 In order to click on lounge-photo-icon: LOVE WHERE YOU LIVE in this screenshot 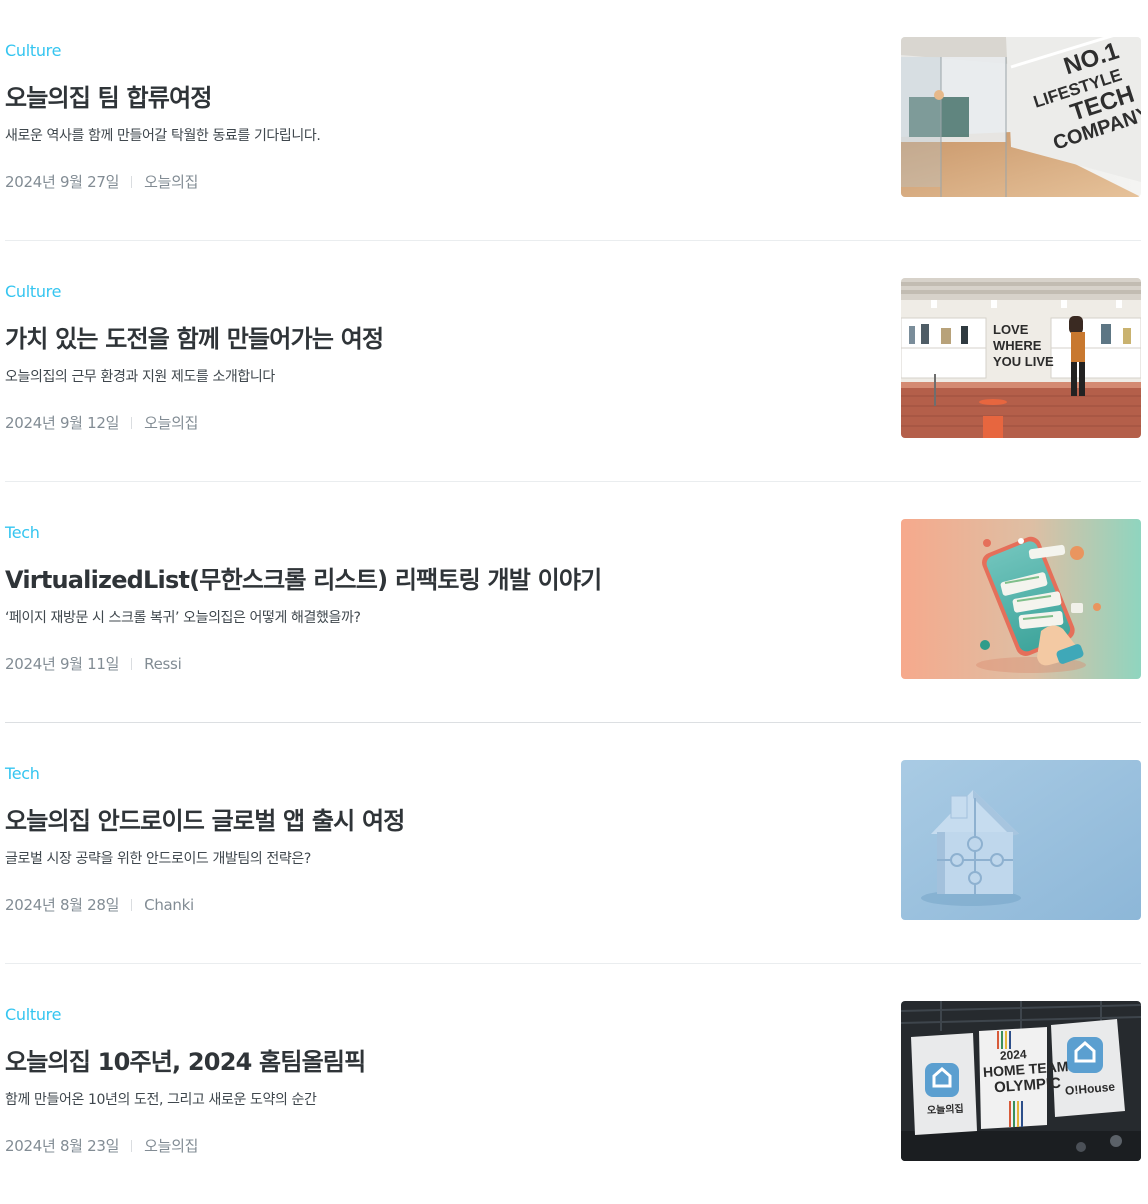, I will do `click(1021, 358)`.